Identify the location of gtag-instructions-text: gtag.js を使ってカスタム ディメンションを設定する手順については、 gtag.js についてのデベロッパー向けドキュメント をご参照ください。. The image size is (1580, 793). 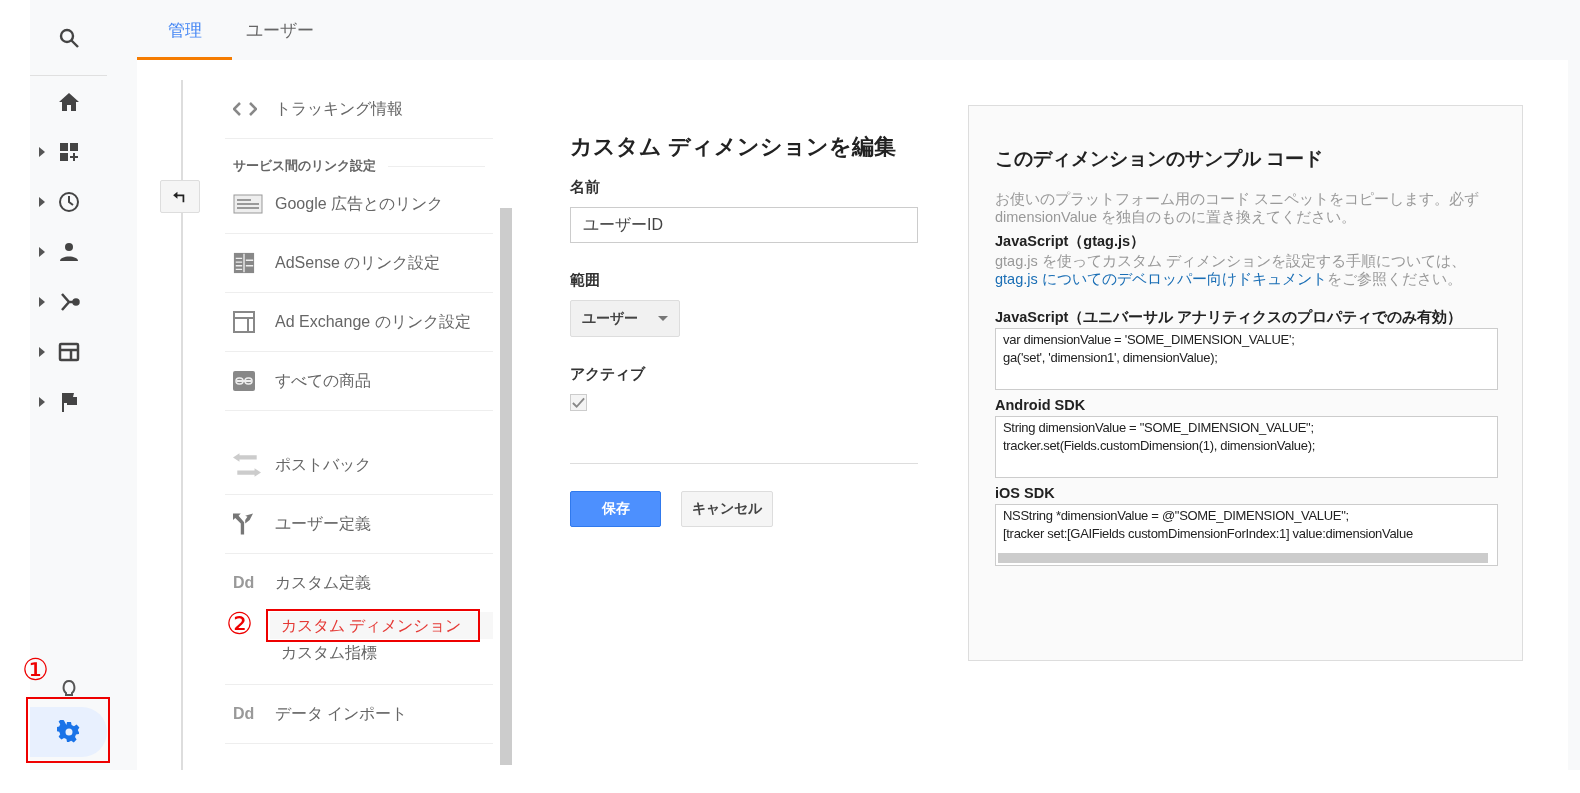
(1231, 270).